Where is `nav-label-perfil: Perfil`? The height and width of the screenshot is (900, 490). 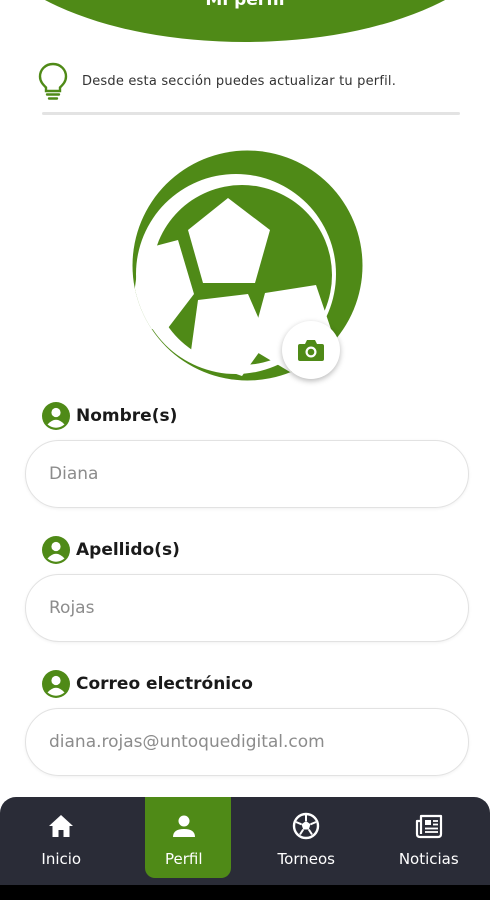
nav-label-perfil: Perfil is located at coordinates (183, 859).